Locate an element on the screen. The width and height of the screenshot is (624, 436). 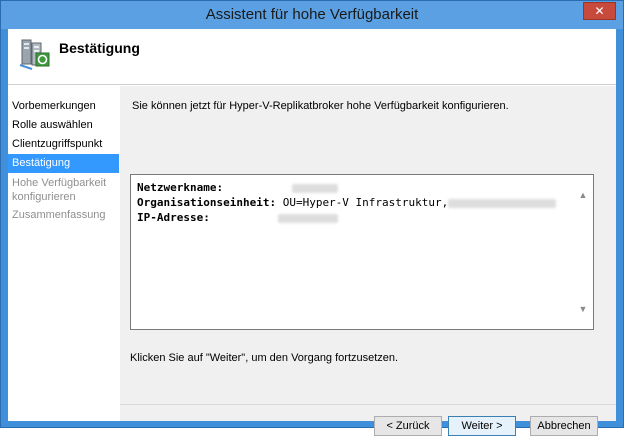
footer-divider is located at coordinates (368, 404).